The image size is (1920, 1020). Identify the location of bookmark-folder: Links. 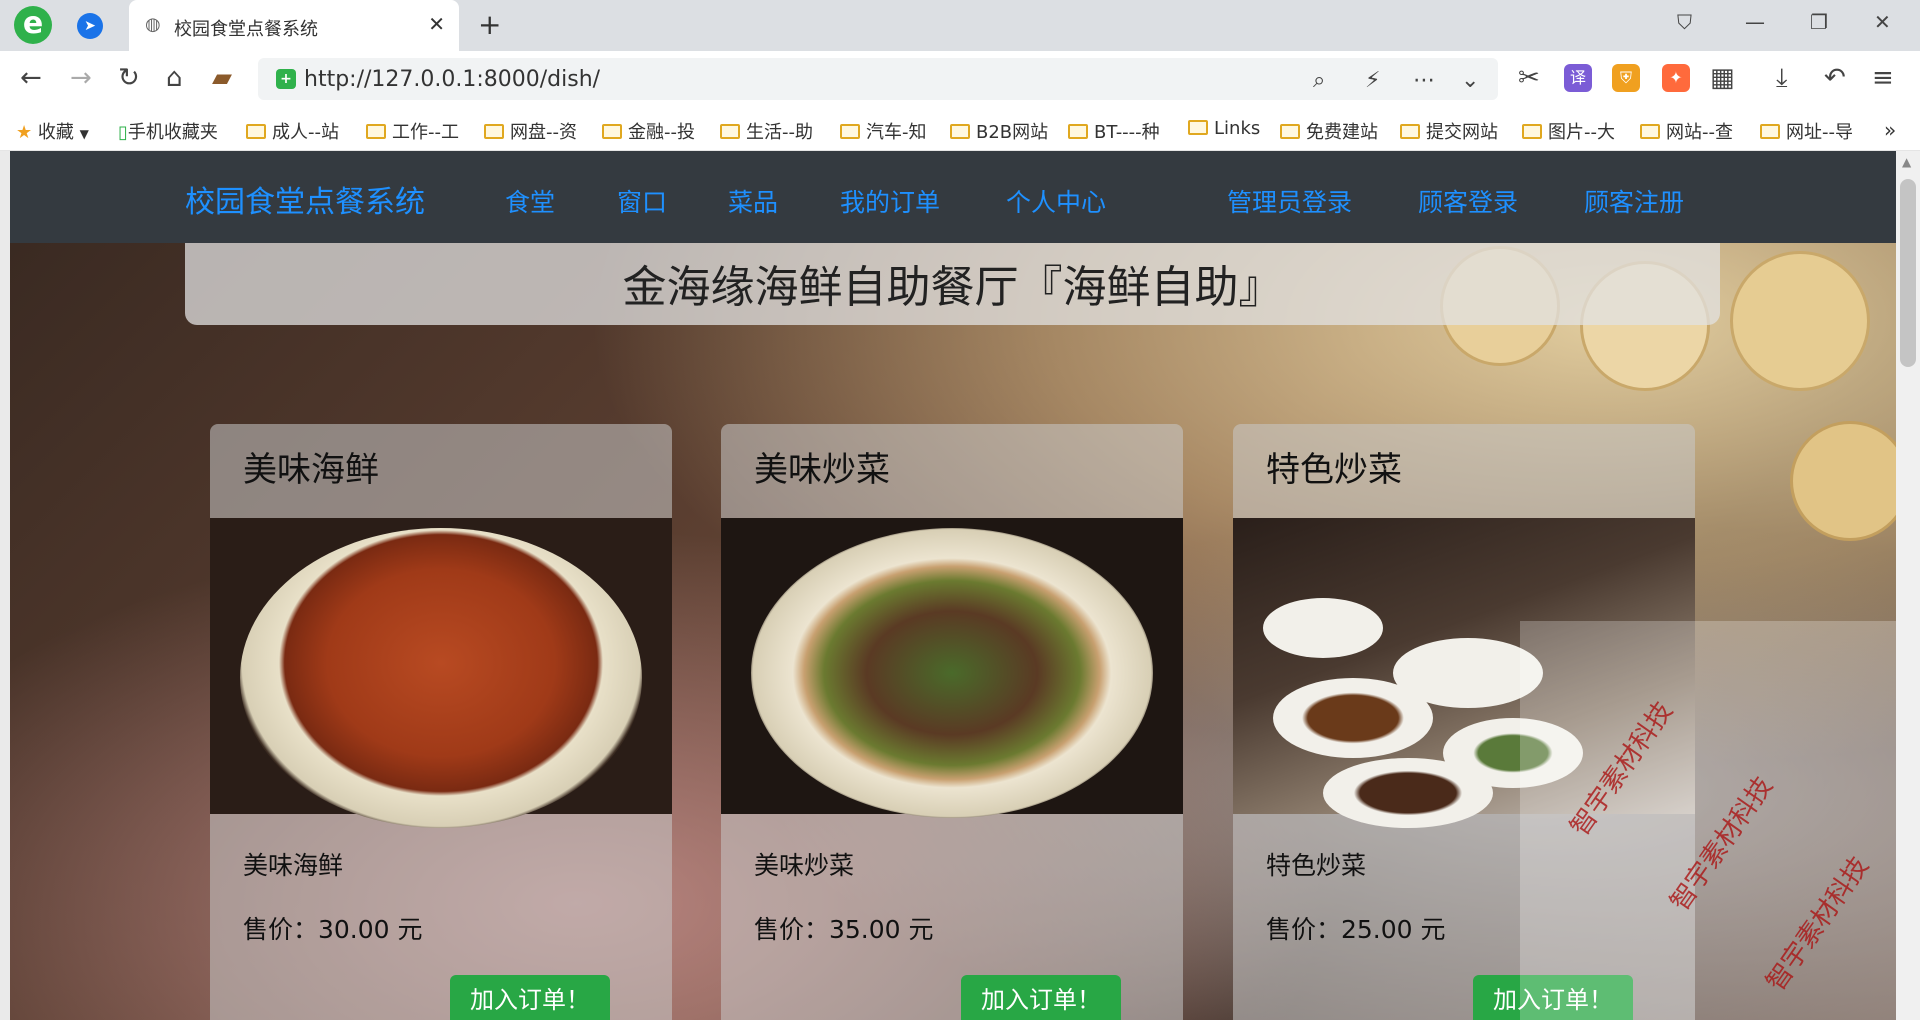
(1224, 128).